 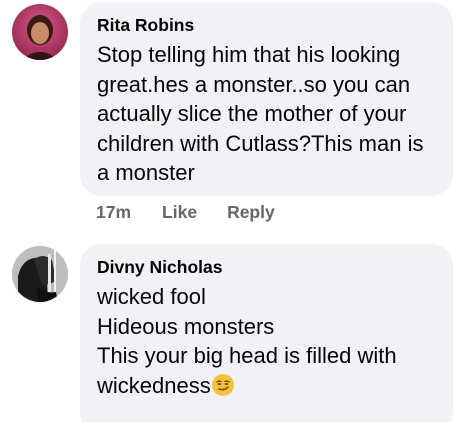 What do you see at coordinates (268, 267) in the screenshot?
I see `comment-author: Divny Nicholas` at bounding box center [268, 267].